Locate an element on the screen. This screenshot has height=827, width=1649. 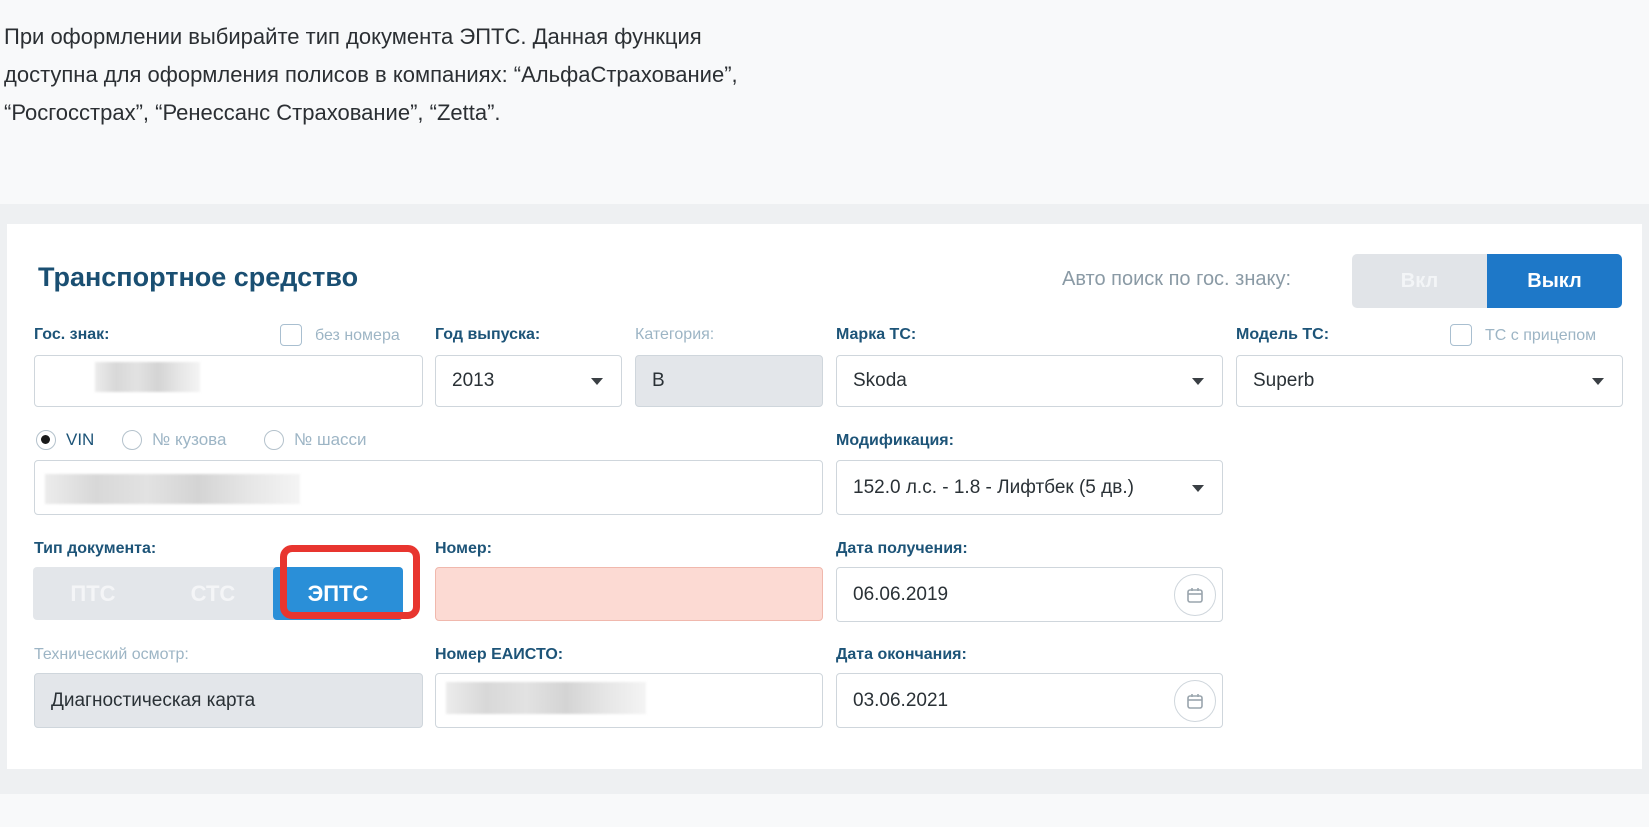
eaisto-number-input is located at coordinates (629, 700).